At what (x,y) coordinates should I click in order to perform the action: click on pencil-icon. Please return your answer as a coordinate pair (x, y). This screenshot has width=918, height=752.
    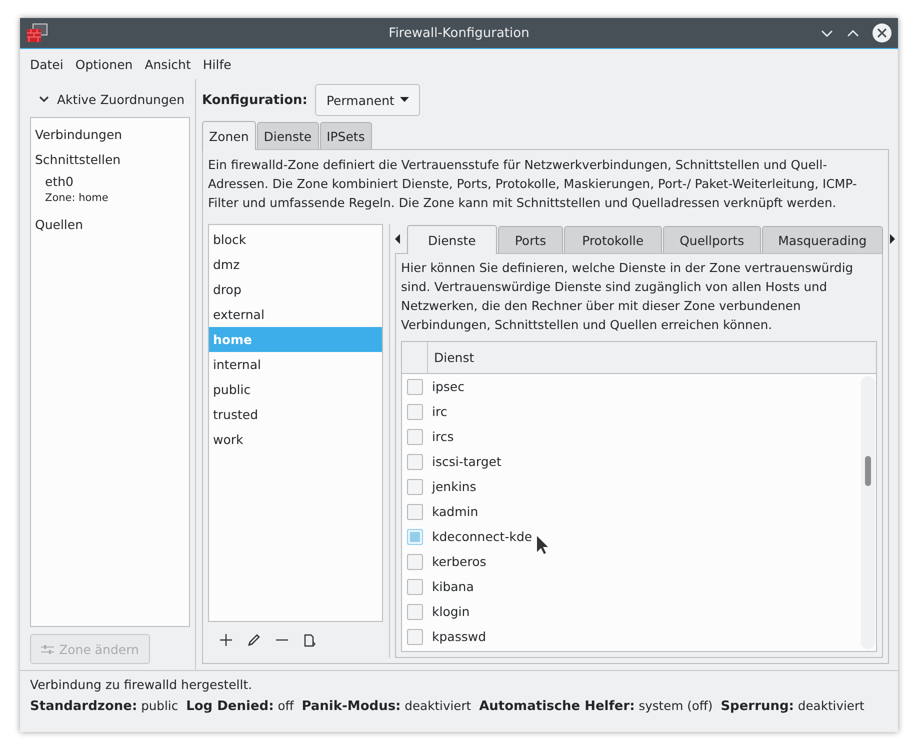
    Looking at the image, I should click on (254, 640).